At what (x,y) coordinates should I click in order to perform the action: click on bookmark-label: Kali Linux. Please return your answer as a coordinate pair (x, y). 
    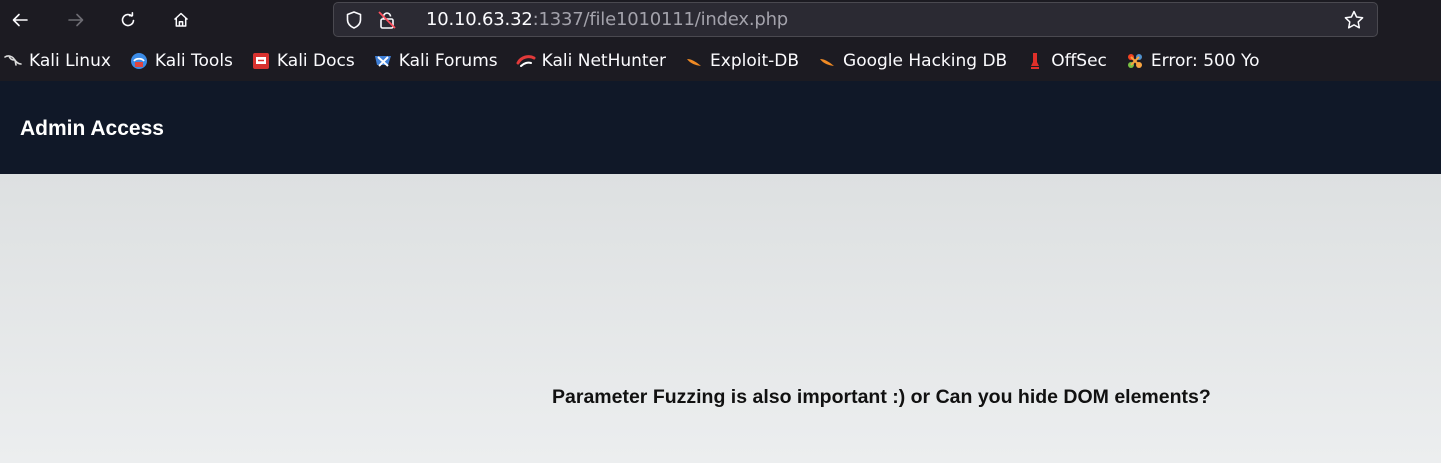
    Looking at the image, I should click on (70, 60).